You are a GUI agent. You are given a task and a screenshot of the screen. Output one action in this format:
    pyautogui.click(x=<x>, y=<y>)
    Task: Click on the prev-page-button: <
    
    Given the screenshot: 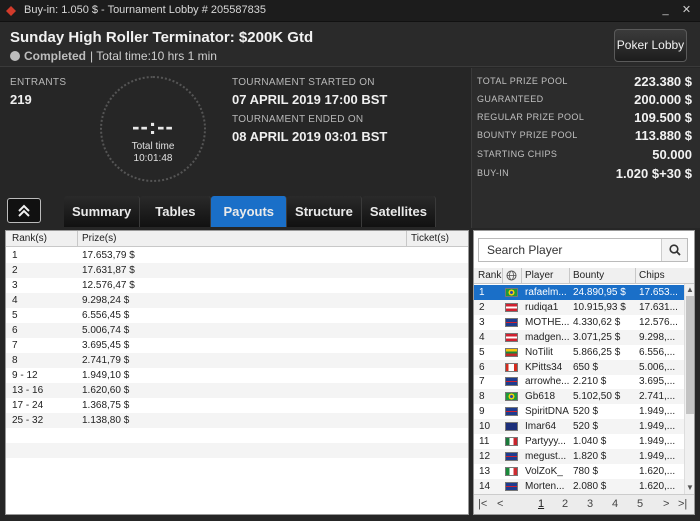 What is the action you would take?
    pyautogui.click(x=500, y=504)
    